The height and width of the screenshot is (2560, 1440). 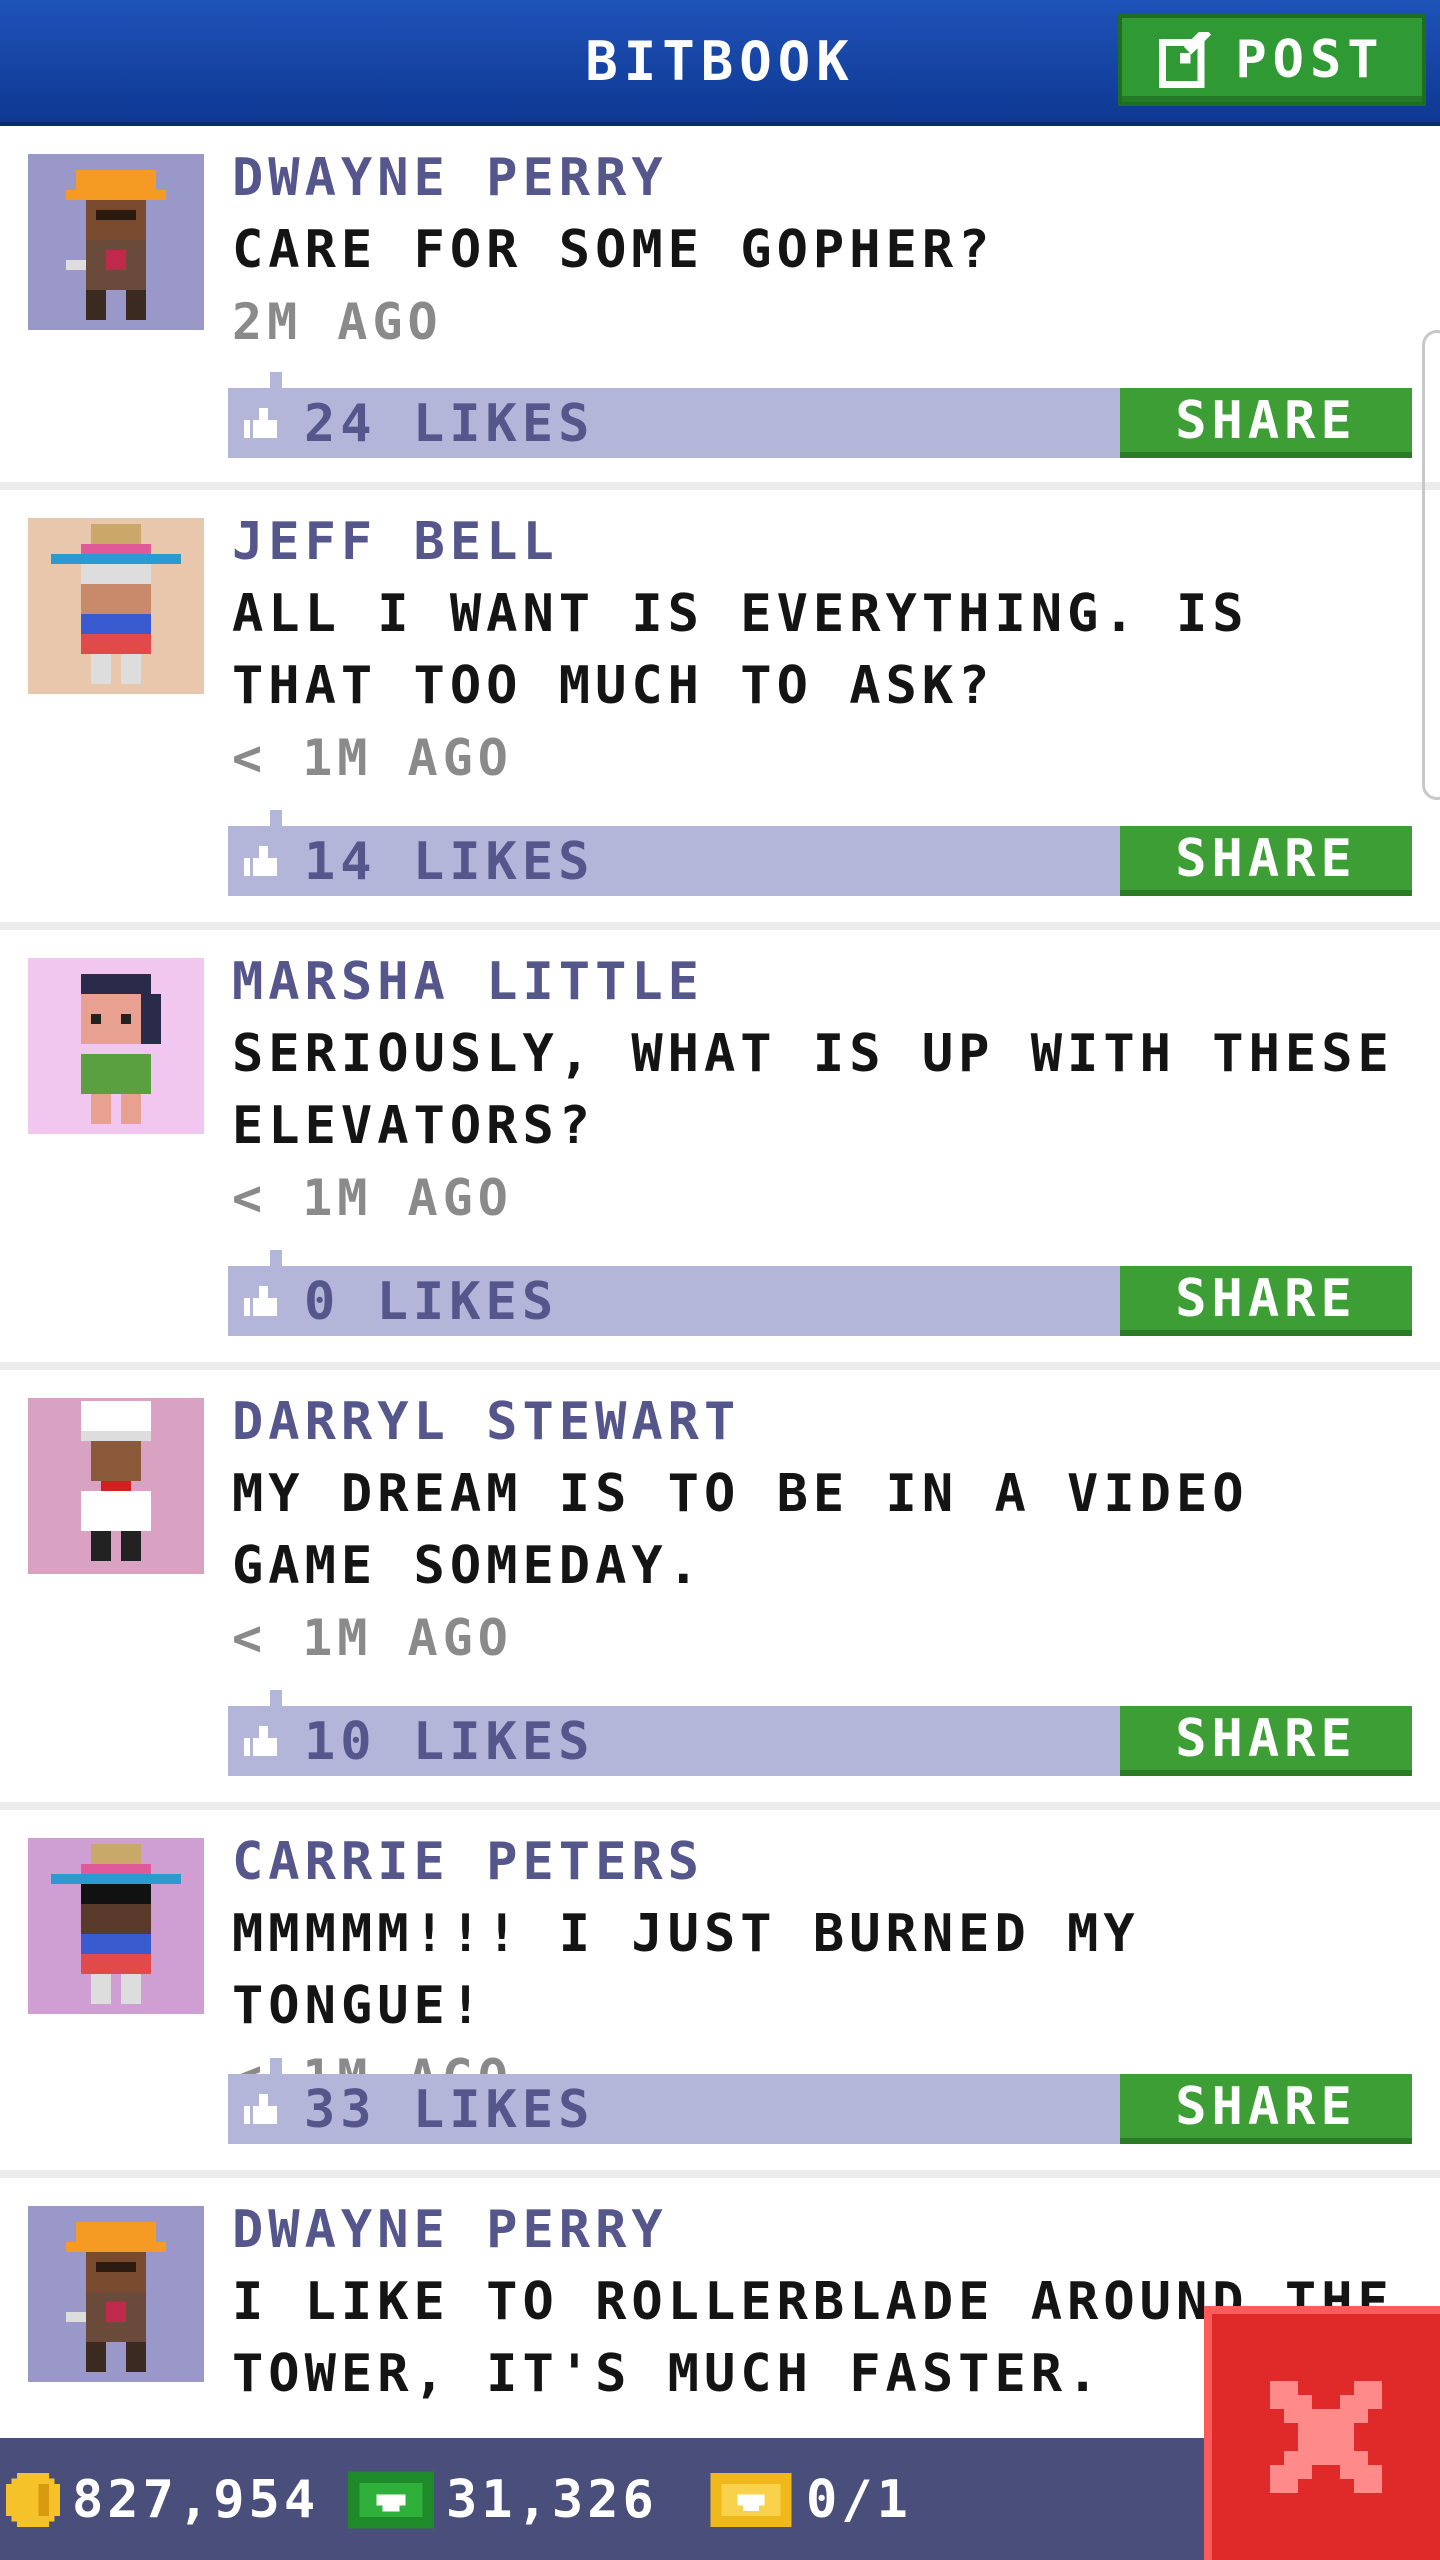 What do you see at coordinates (121, 1049) in the screenshot?
I see `woman-avatar-icon` at bounding box center [121, 1049].